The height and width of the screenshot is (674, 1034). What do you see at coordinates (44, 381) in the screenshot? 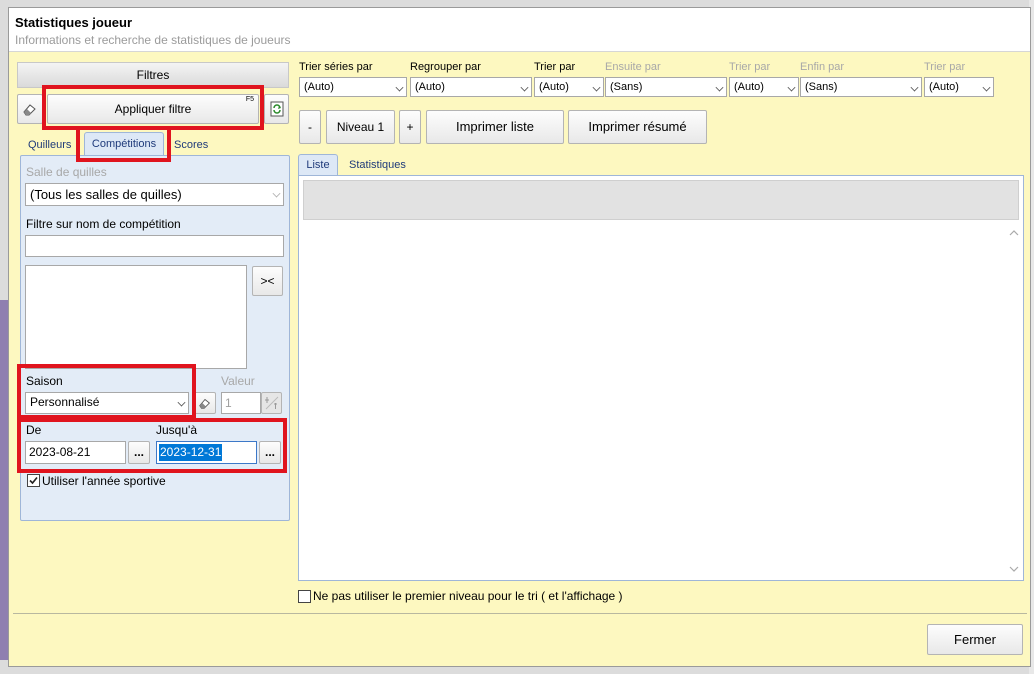
I see `season-label: Saison` at bounding box center [44, 381].